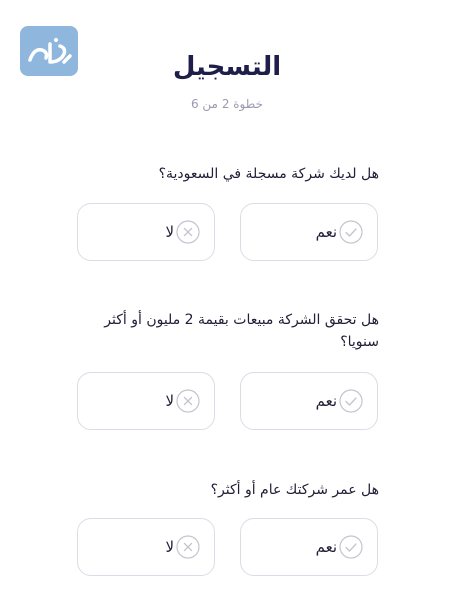 The width and height of the screenshot is (468, 600). Describe the element at coordinates (146, 232) in the screenshot. I see `question-1-no-button: لا` at that location.